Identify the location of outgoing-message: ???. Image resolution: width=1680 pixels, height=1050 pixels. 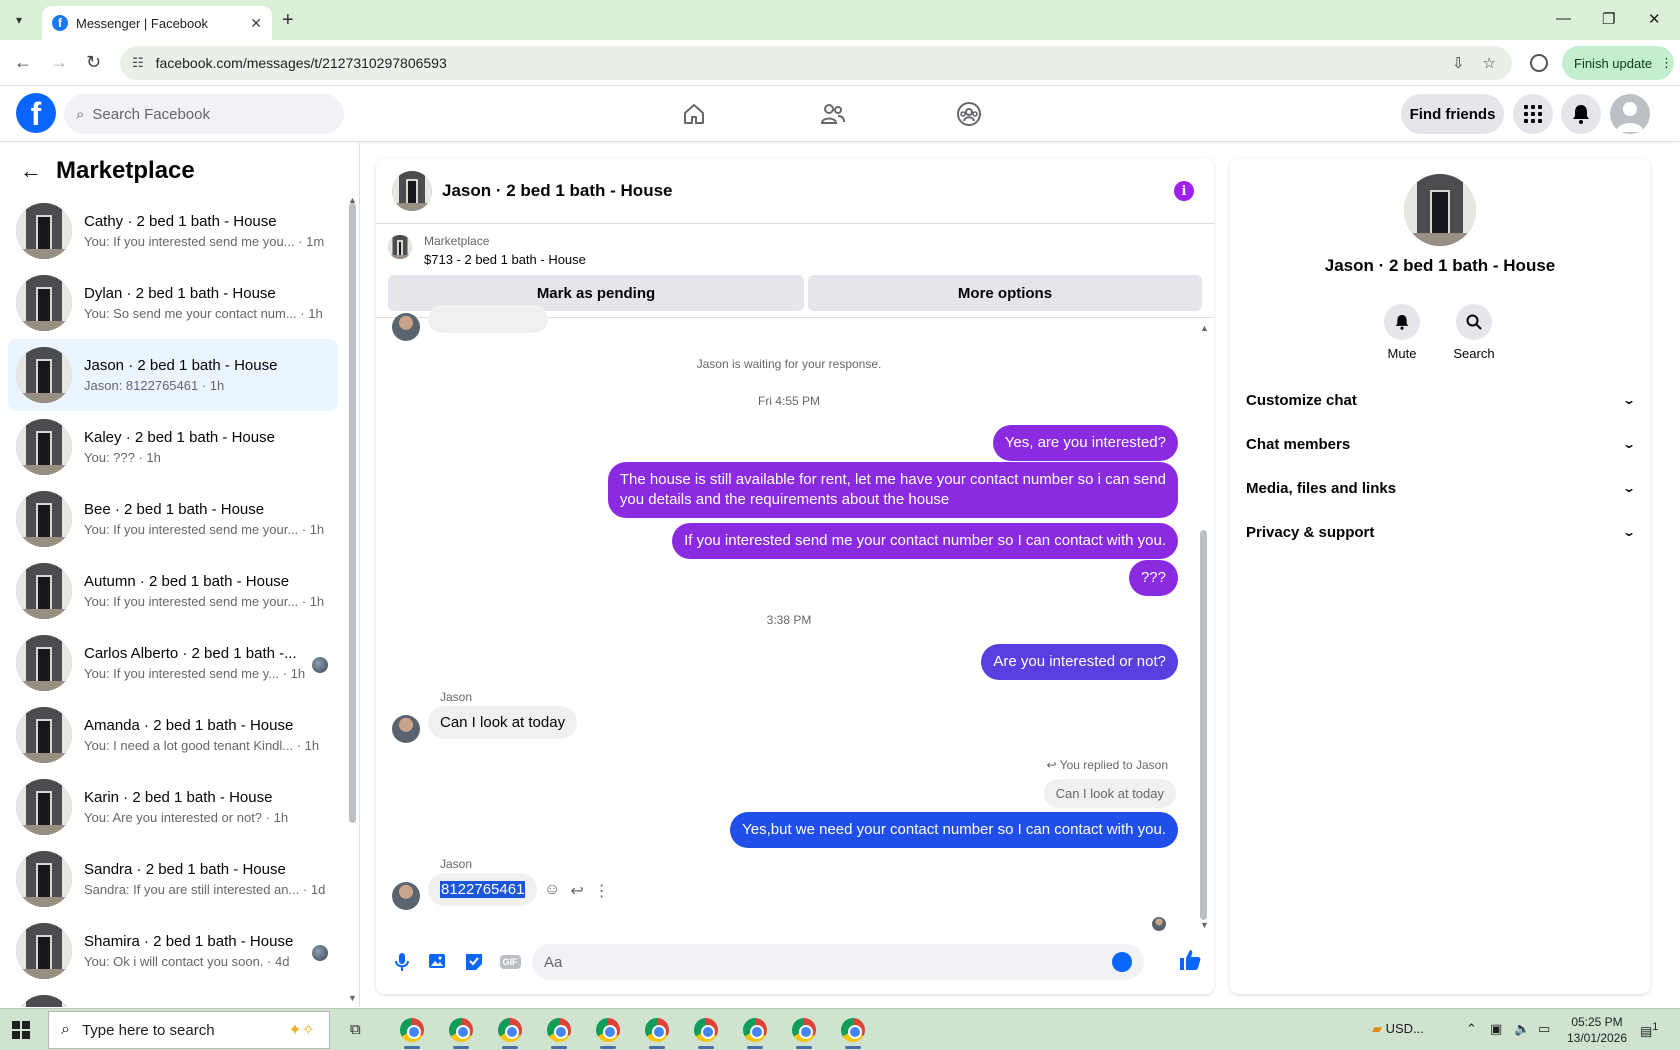
(1153, 578).